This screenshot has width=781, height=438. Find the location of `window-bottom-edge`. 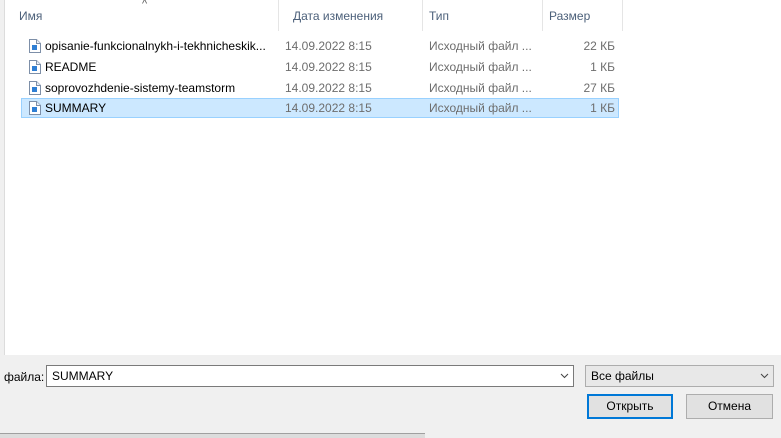

window-bottom-edge is located at coordinates (212, 435).